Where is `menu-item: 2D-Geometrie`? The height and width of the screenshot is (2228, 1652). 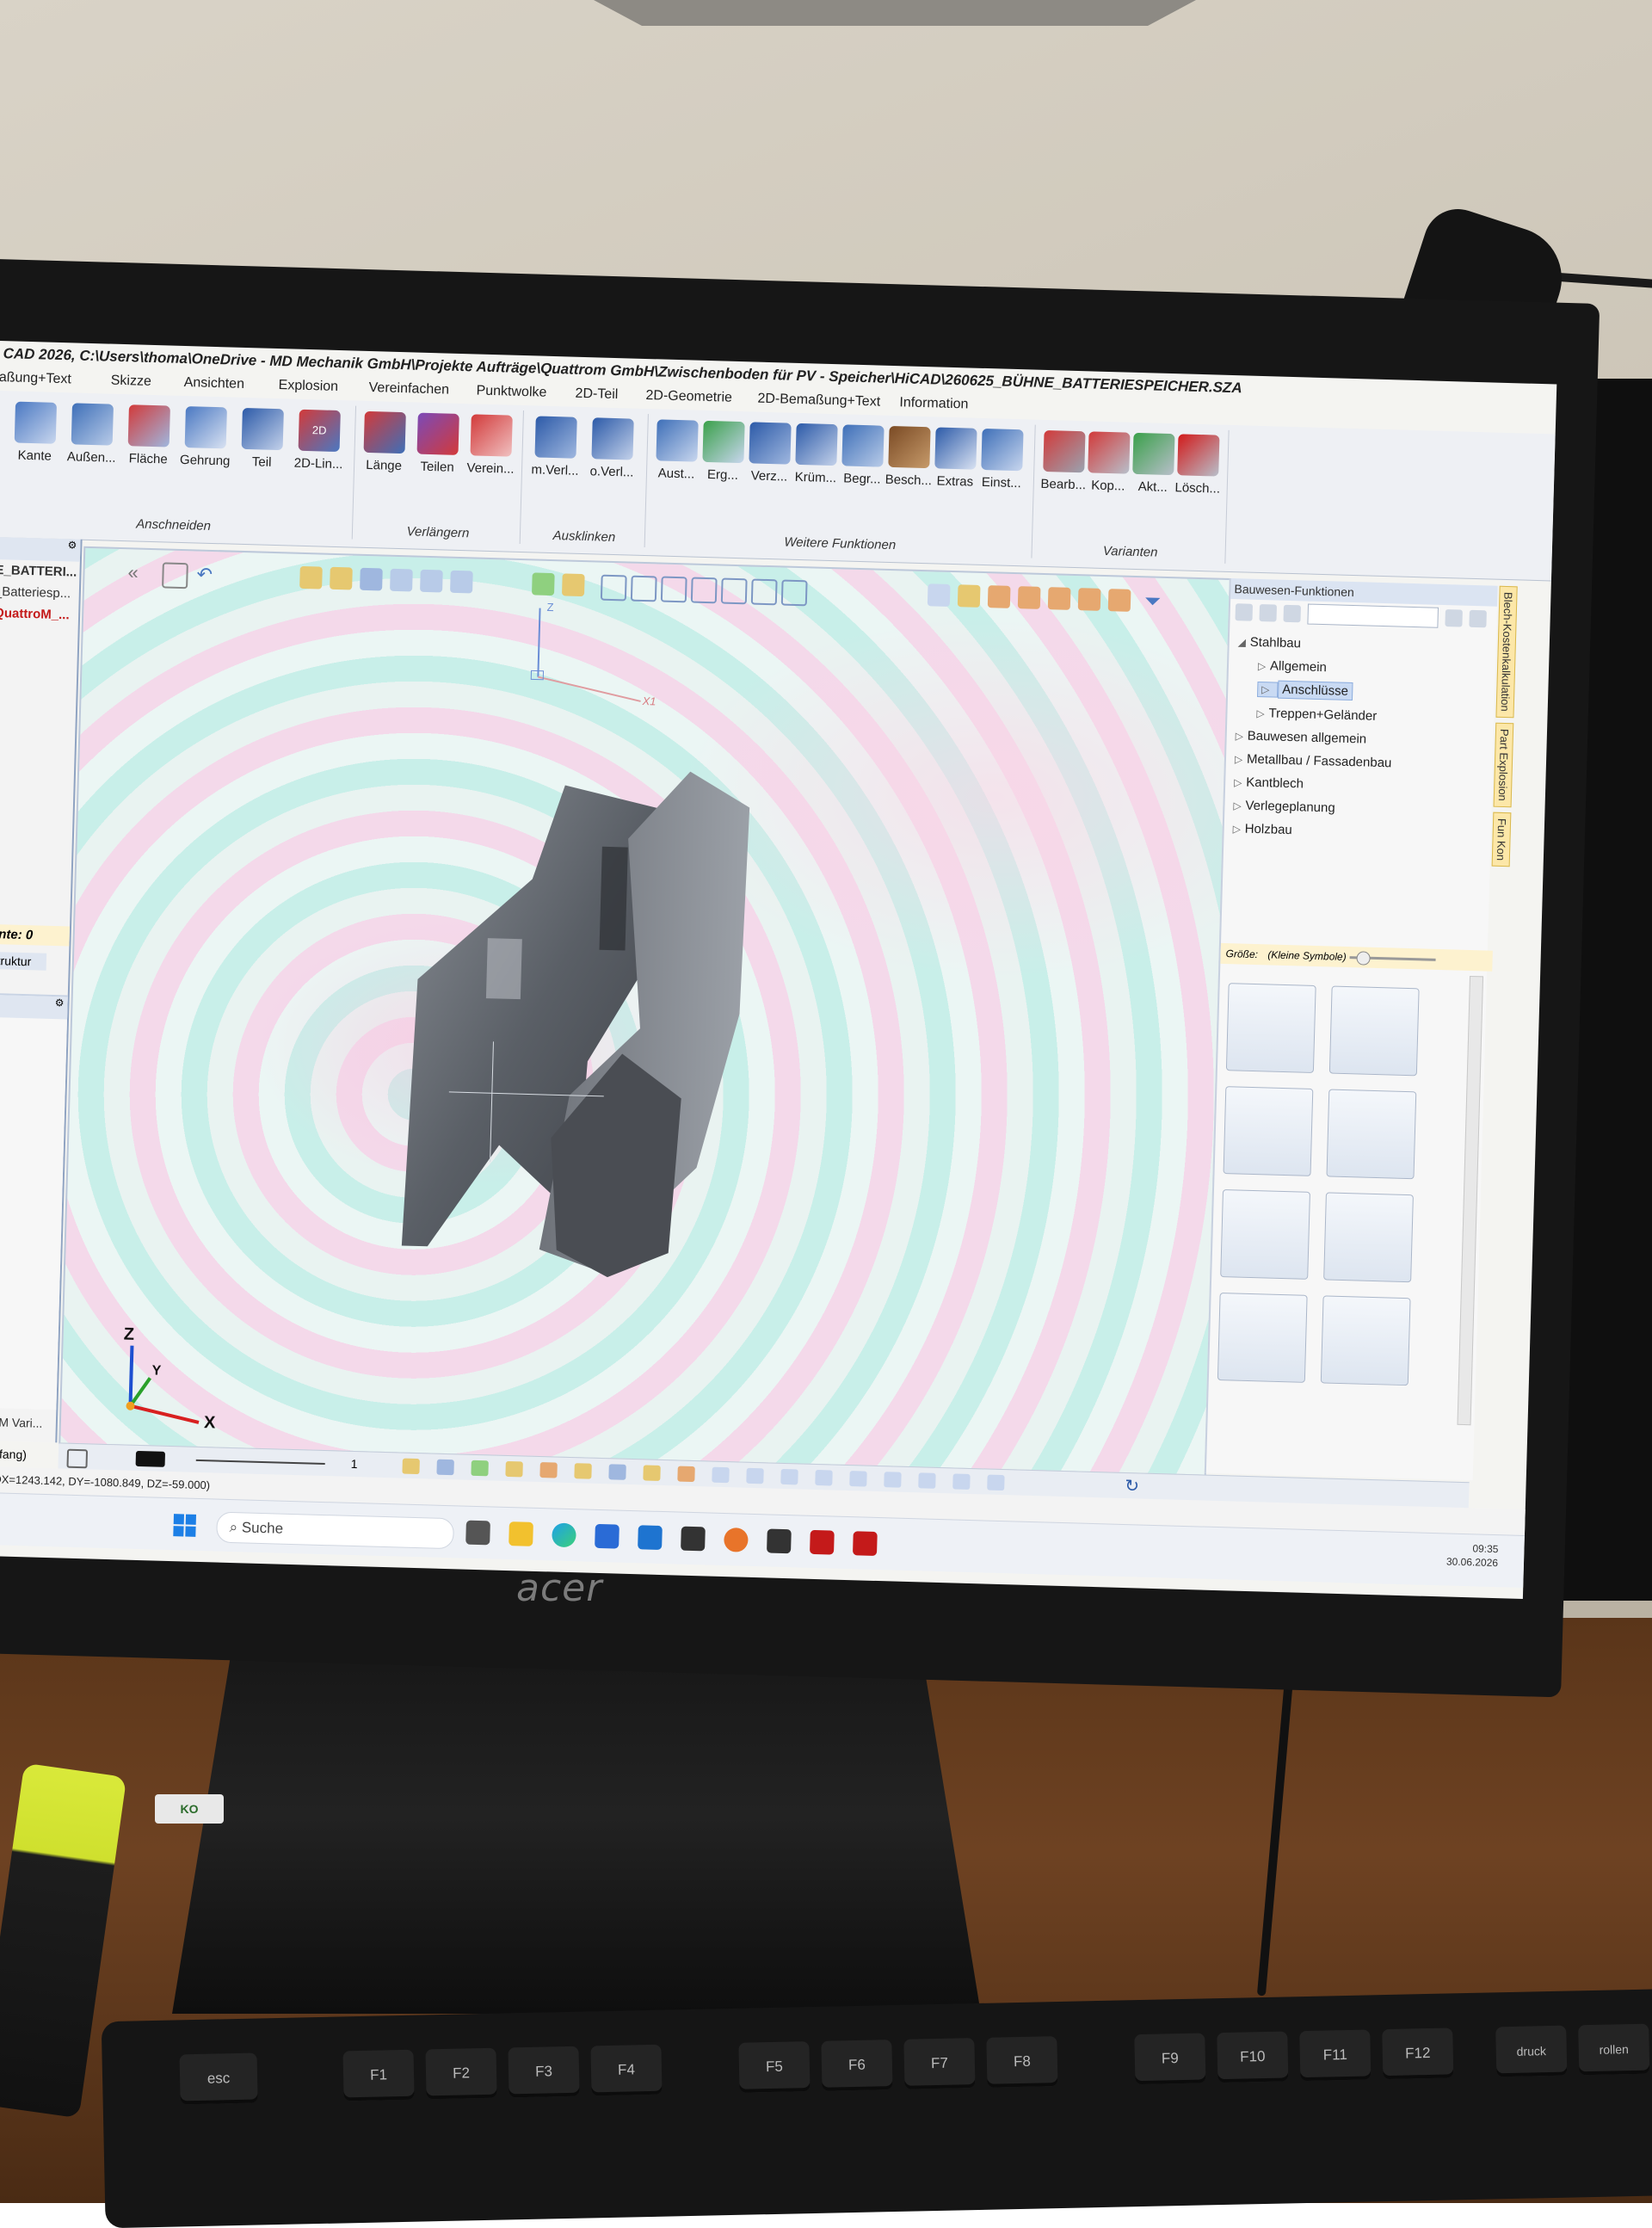
menu-item: 2D-Geometrie is located at coordinates (701, 399).